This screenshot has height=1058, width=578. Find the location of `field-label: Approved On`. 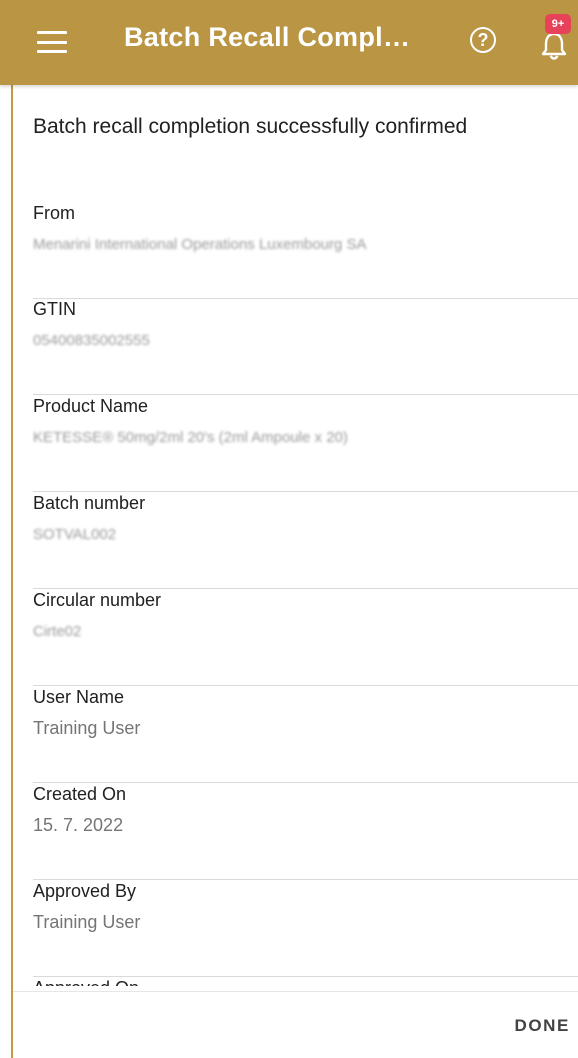

field-label: Approved On is located at coordinates (86, 982).